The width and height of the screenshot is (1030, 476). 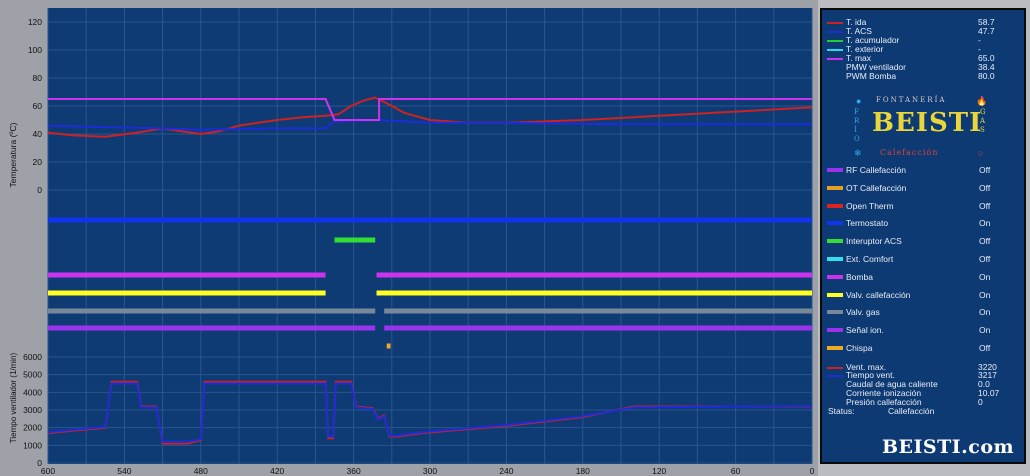 What do you see at coordinates (430, 220) in the screenshot?
I see `digital-bar-termostato` at bounding box center [430, 220].